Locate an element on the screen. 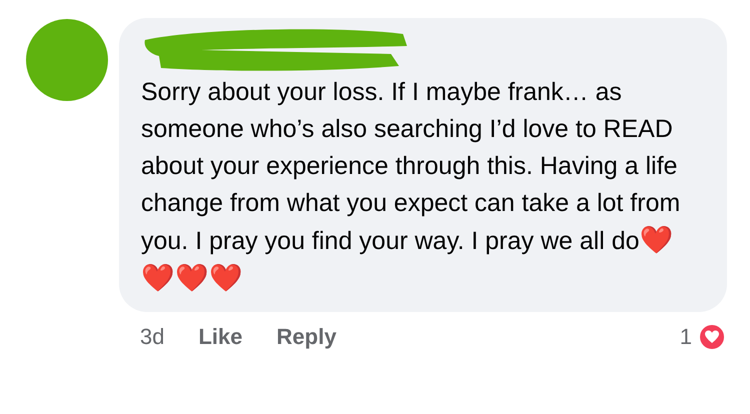  heart-reaction-icon is located at coordinates (712, 336).